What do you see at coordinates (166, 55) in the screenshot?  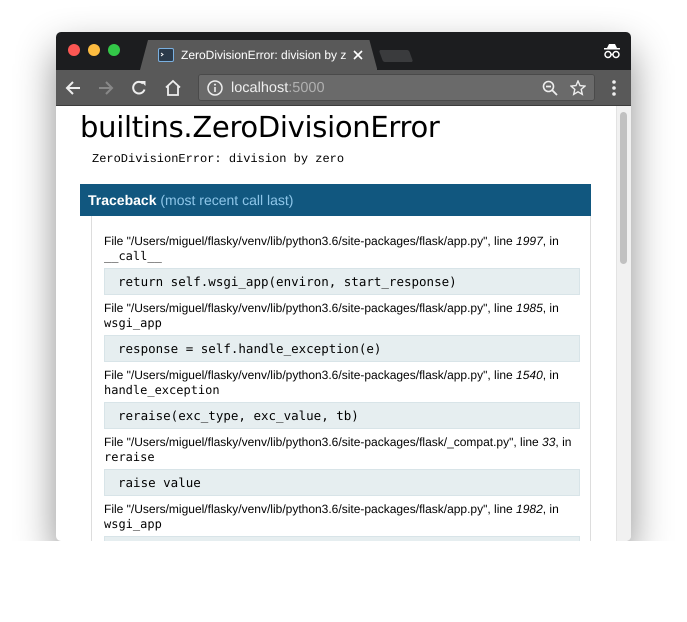 I see `terminal-icon` at bounding box center [166, 55].